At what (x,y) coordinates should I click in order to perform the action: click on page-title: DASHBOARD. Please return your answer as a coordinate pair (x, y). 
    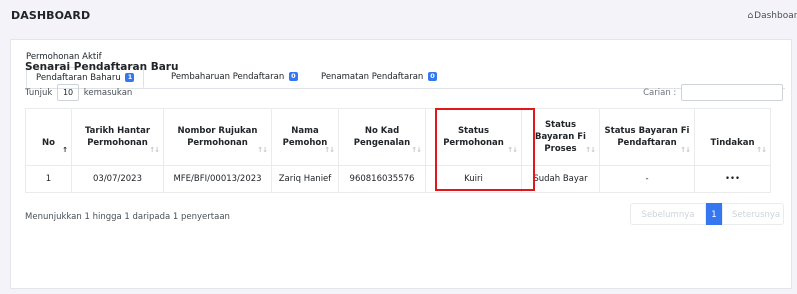
    Looking at the image, I should click on (51, 15).